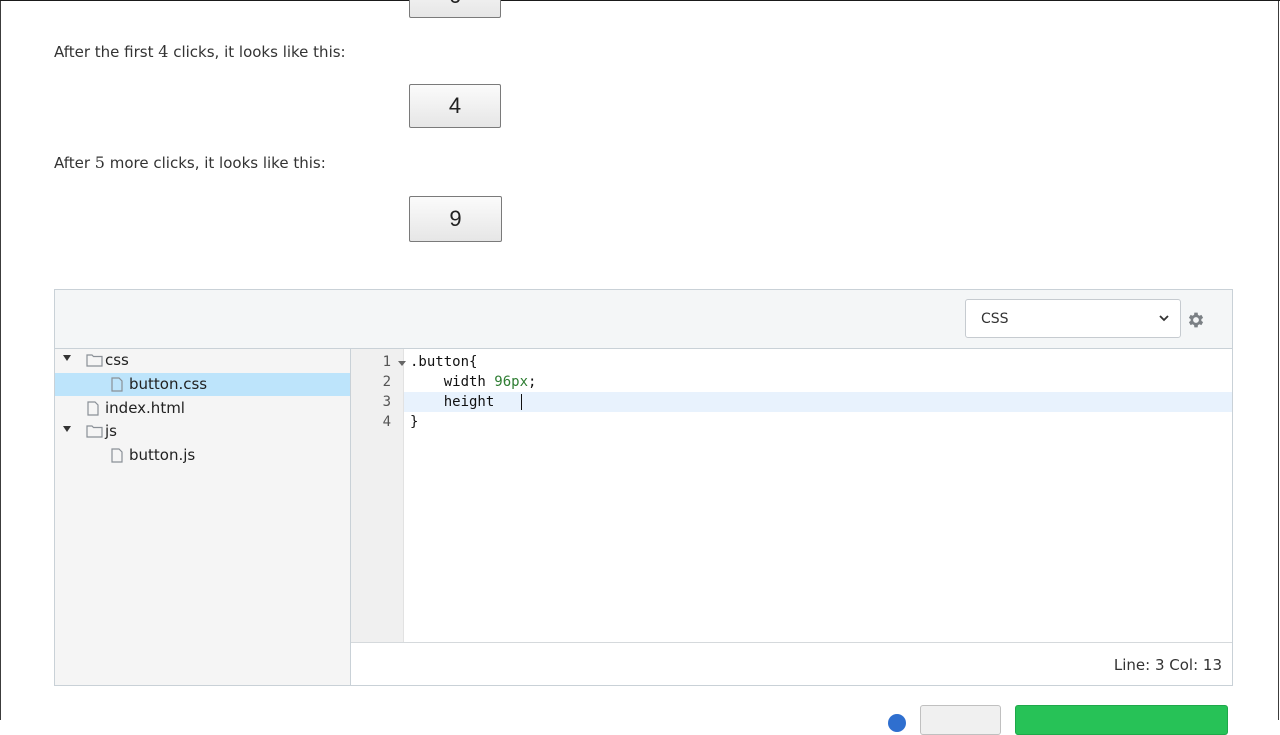 The width and height of the screenshot is (1280, 735). I want to click on tree-file-button-css: button.css, so click(202, 384).